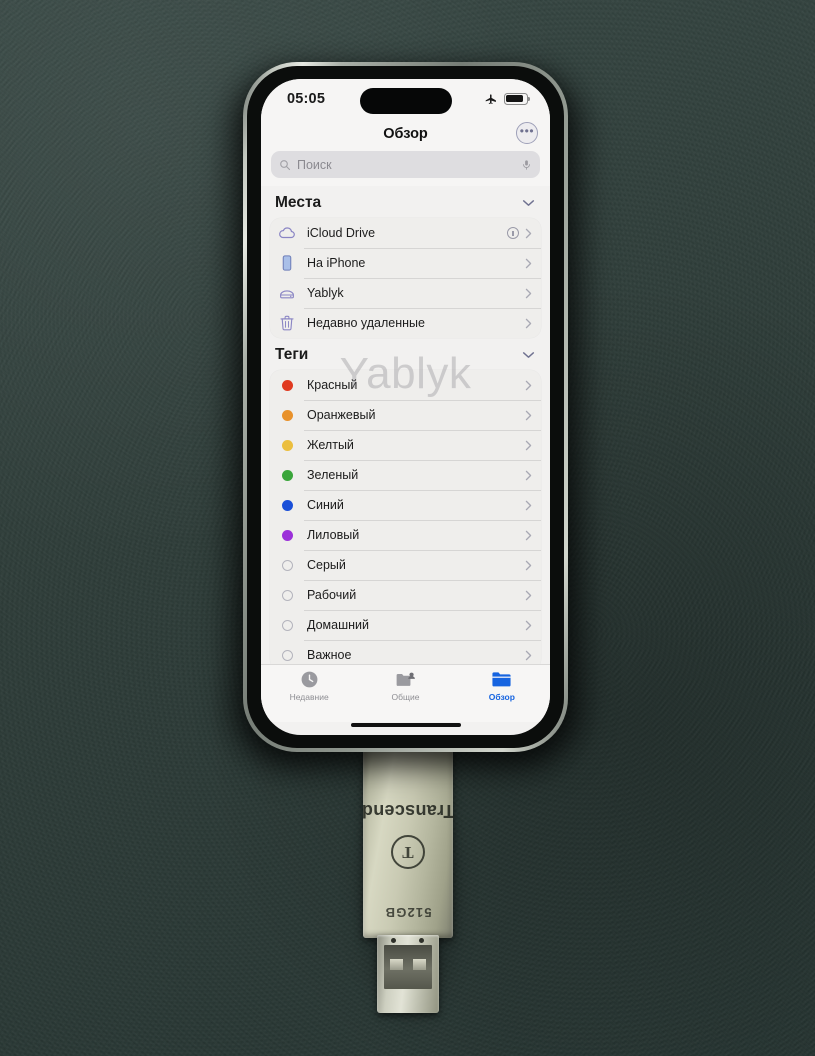  Describe the element at coordinates (287, 233) in the screenshot. I see `cloud-icon` at that location.